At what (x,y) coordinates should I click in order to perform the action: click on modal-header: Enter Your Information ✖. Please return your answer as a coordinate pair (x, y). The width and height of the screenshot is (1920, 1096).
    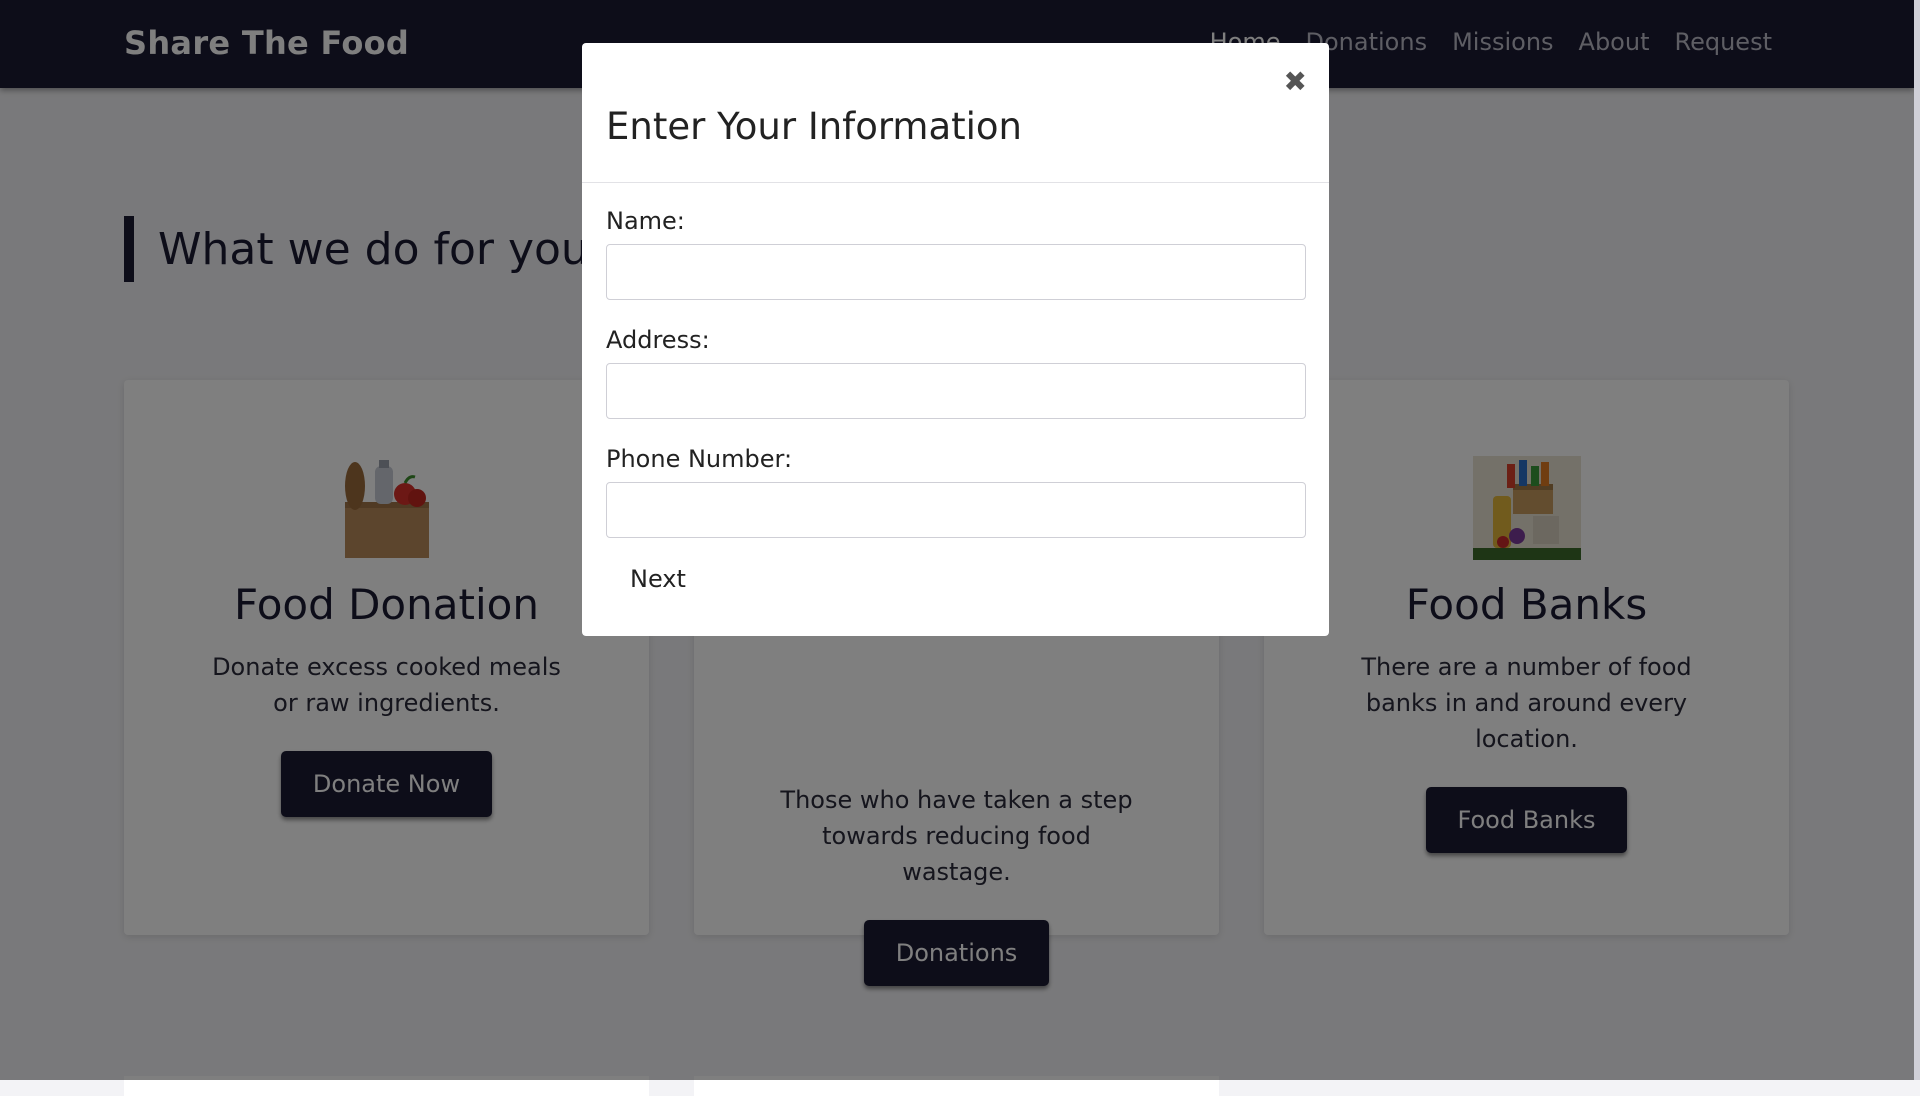
    Looking at the image, I should click on (955, 113).